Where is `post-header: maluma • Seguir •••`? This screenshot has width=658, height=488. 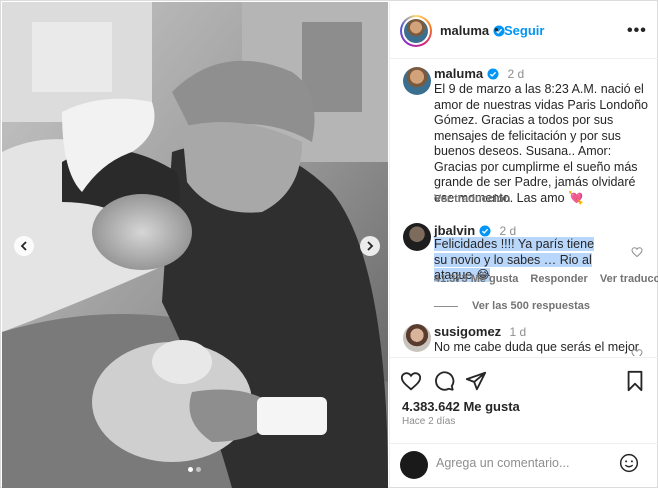 post-header: maluma • Seguir ••• is located at coordinates (524, 30).